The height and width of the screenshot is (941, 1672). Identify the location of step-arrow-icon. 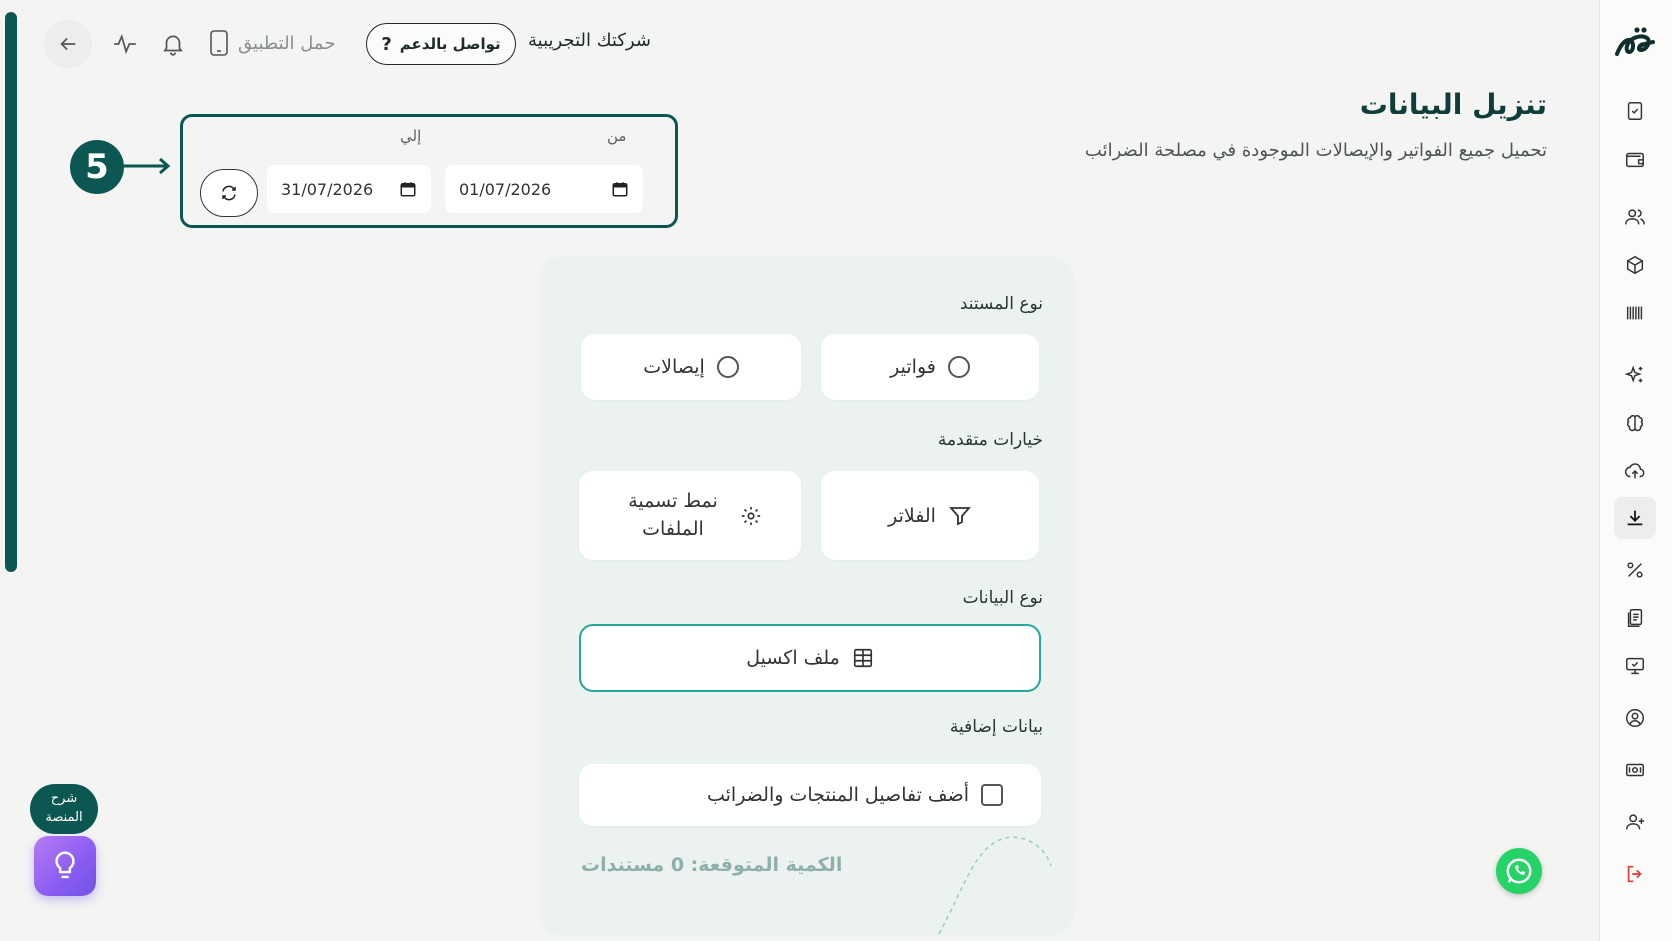
(147, 166).